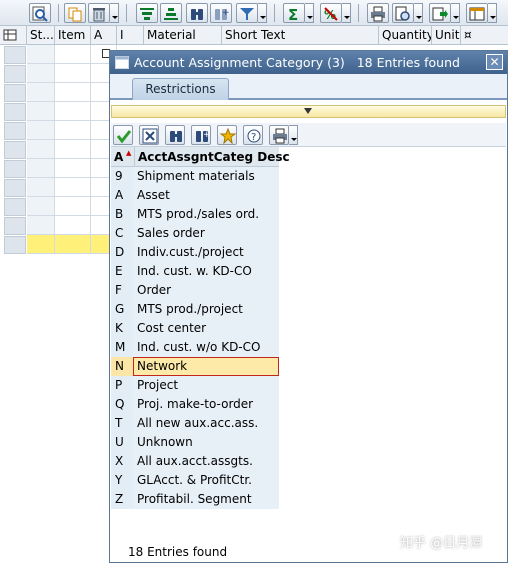 This screenshot has width=508, height=563. I want to click on list-item: N Network, so click(195, 366).